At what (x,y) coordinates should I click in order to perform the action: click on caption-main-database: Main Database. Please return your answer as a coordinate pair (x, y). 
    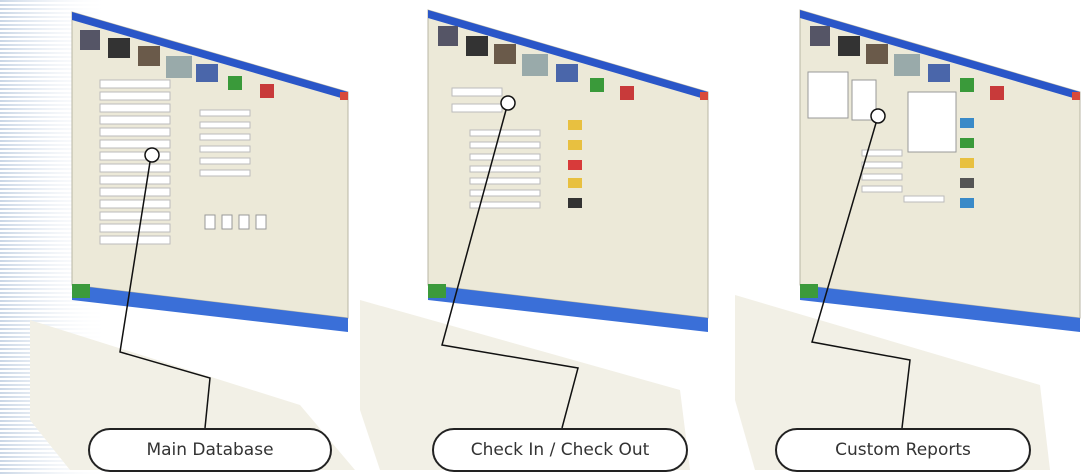
    Looking at the image, I should click on (210, 450).